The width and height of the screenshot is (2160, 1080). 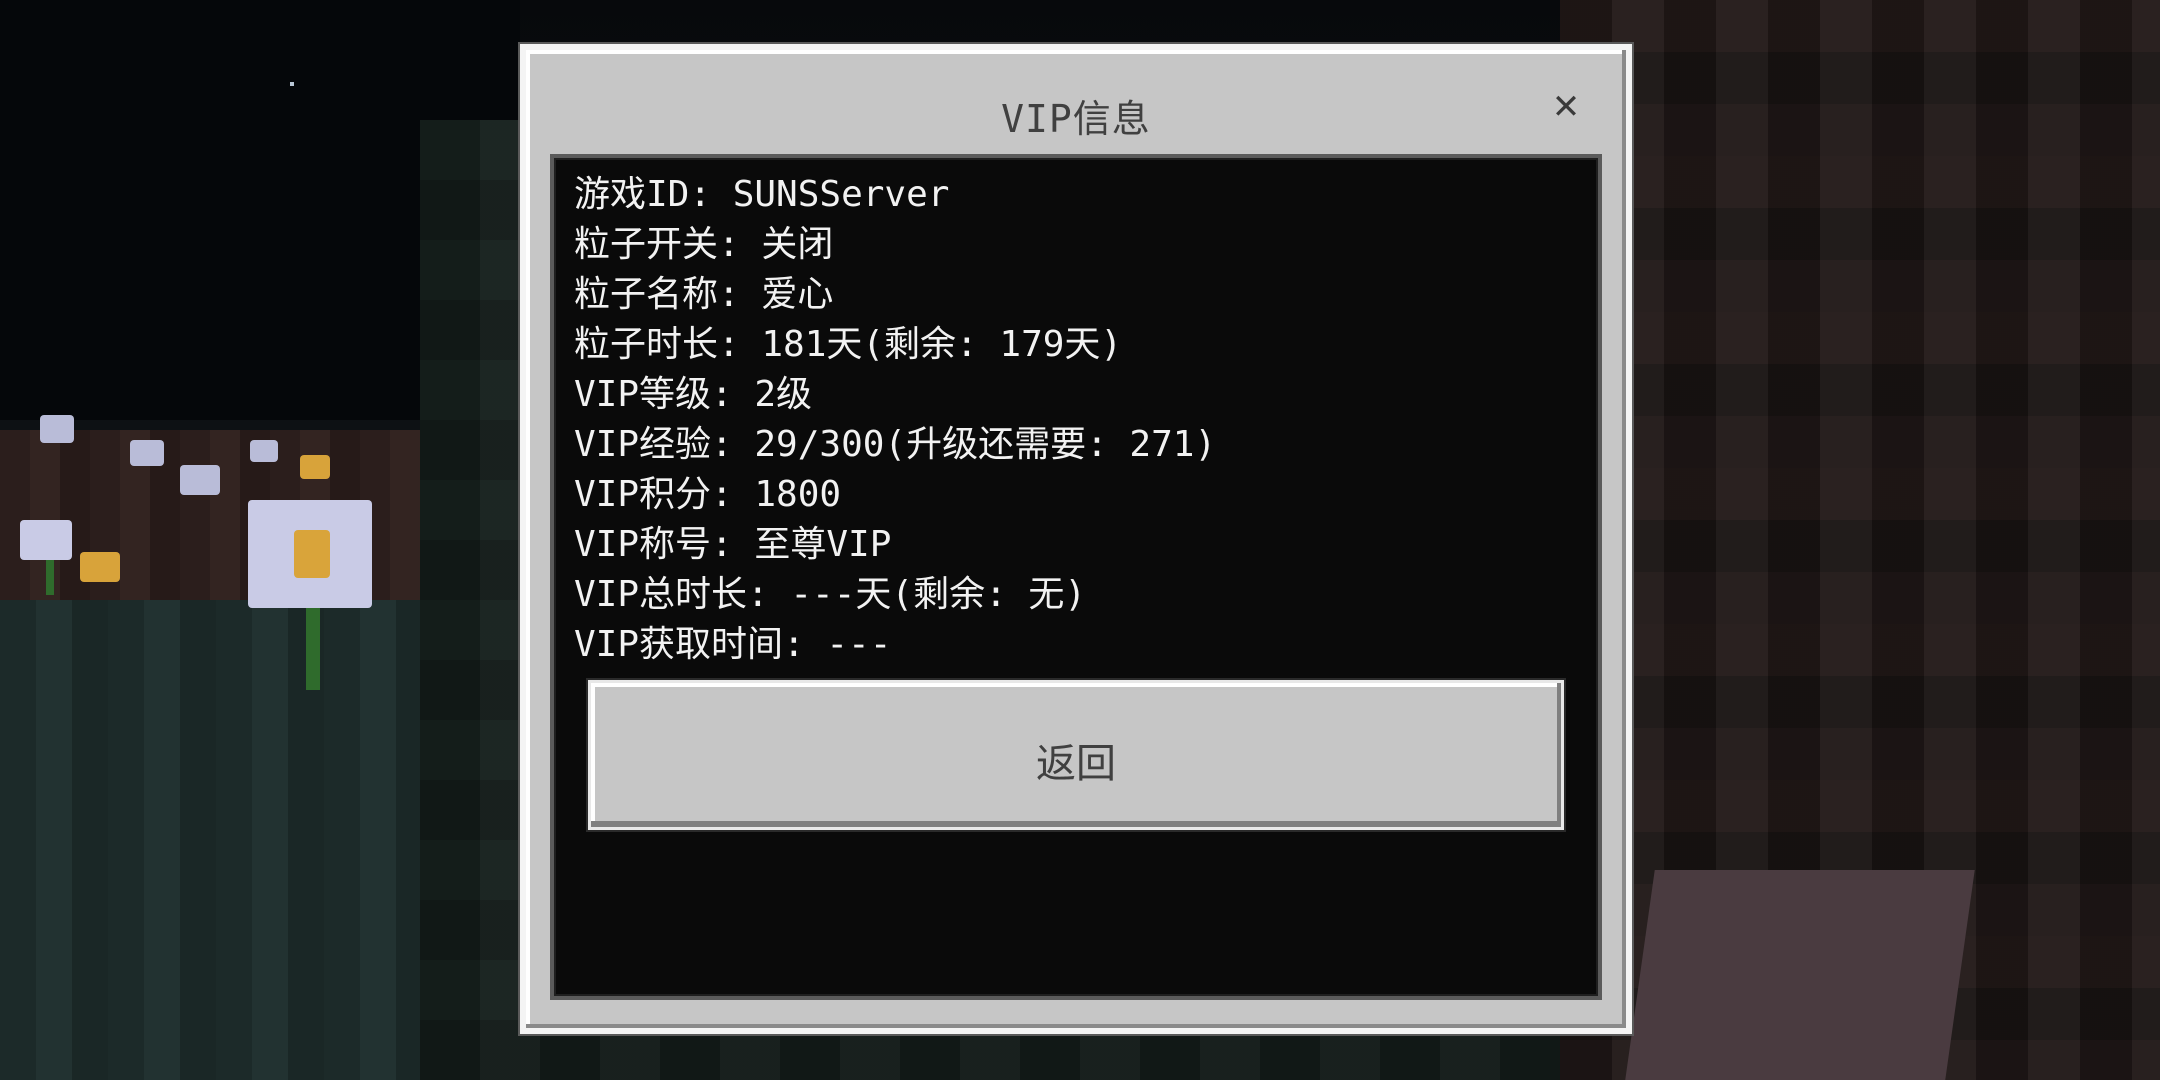 I want to click on info-line-particle-duration: 粒子时长: 181天(剩余: 179天), so click(x=848, y=344).